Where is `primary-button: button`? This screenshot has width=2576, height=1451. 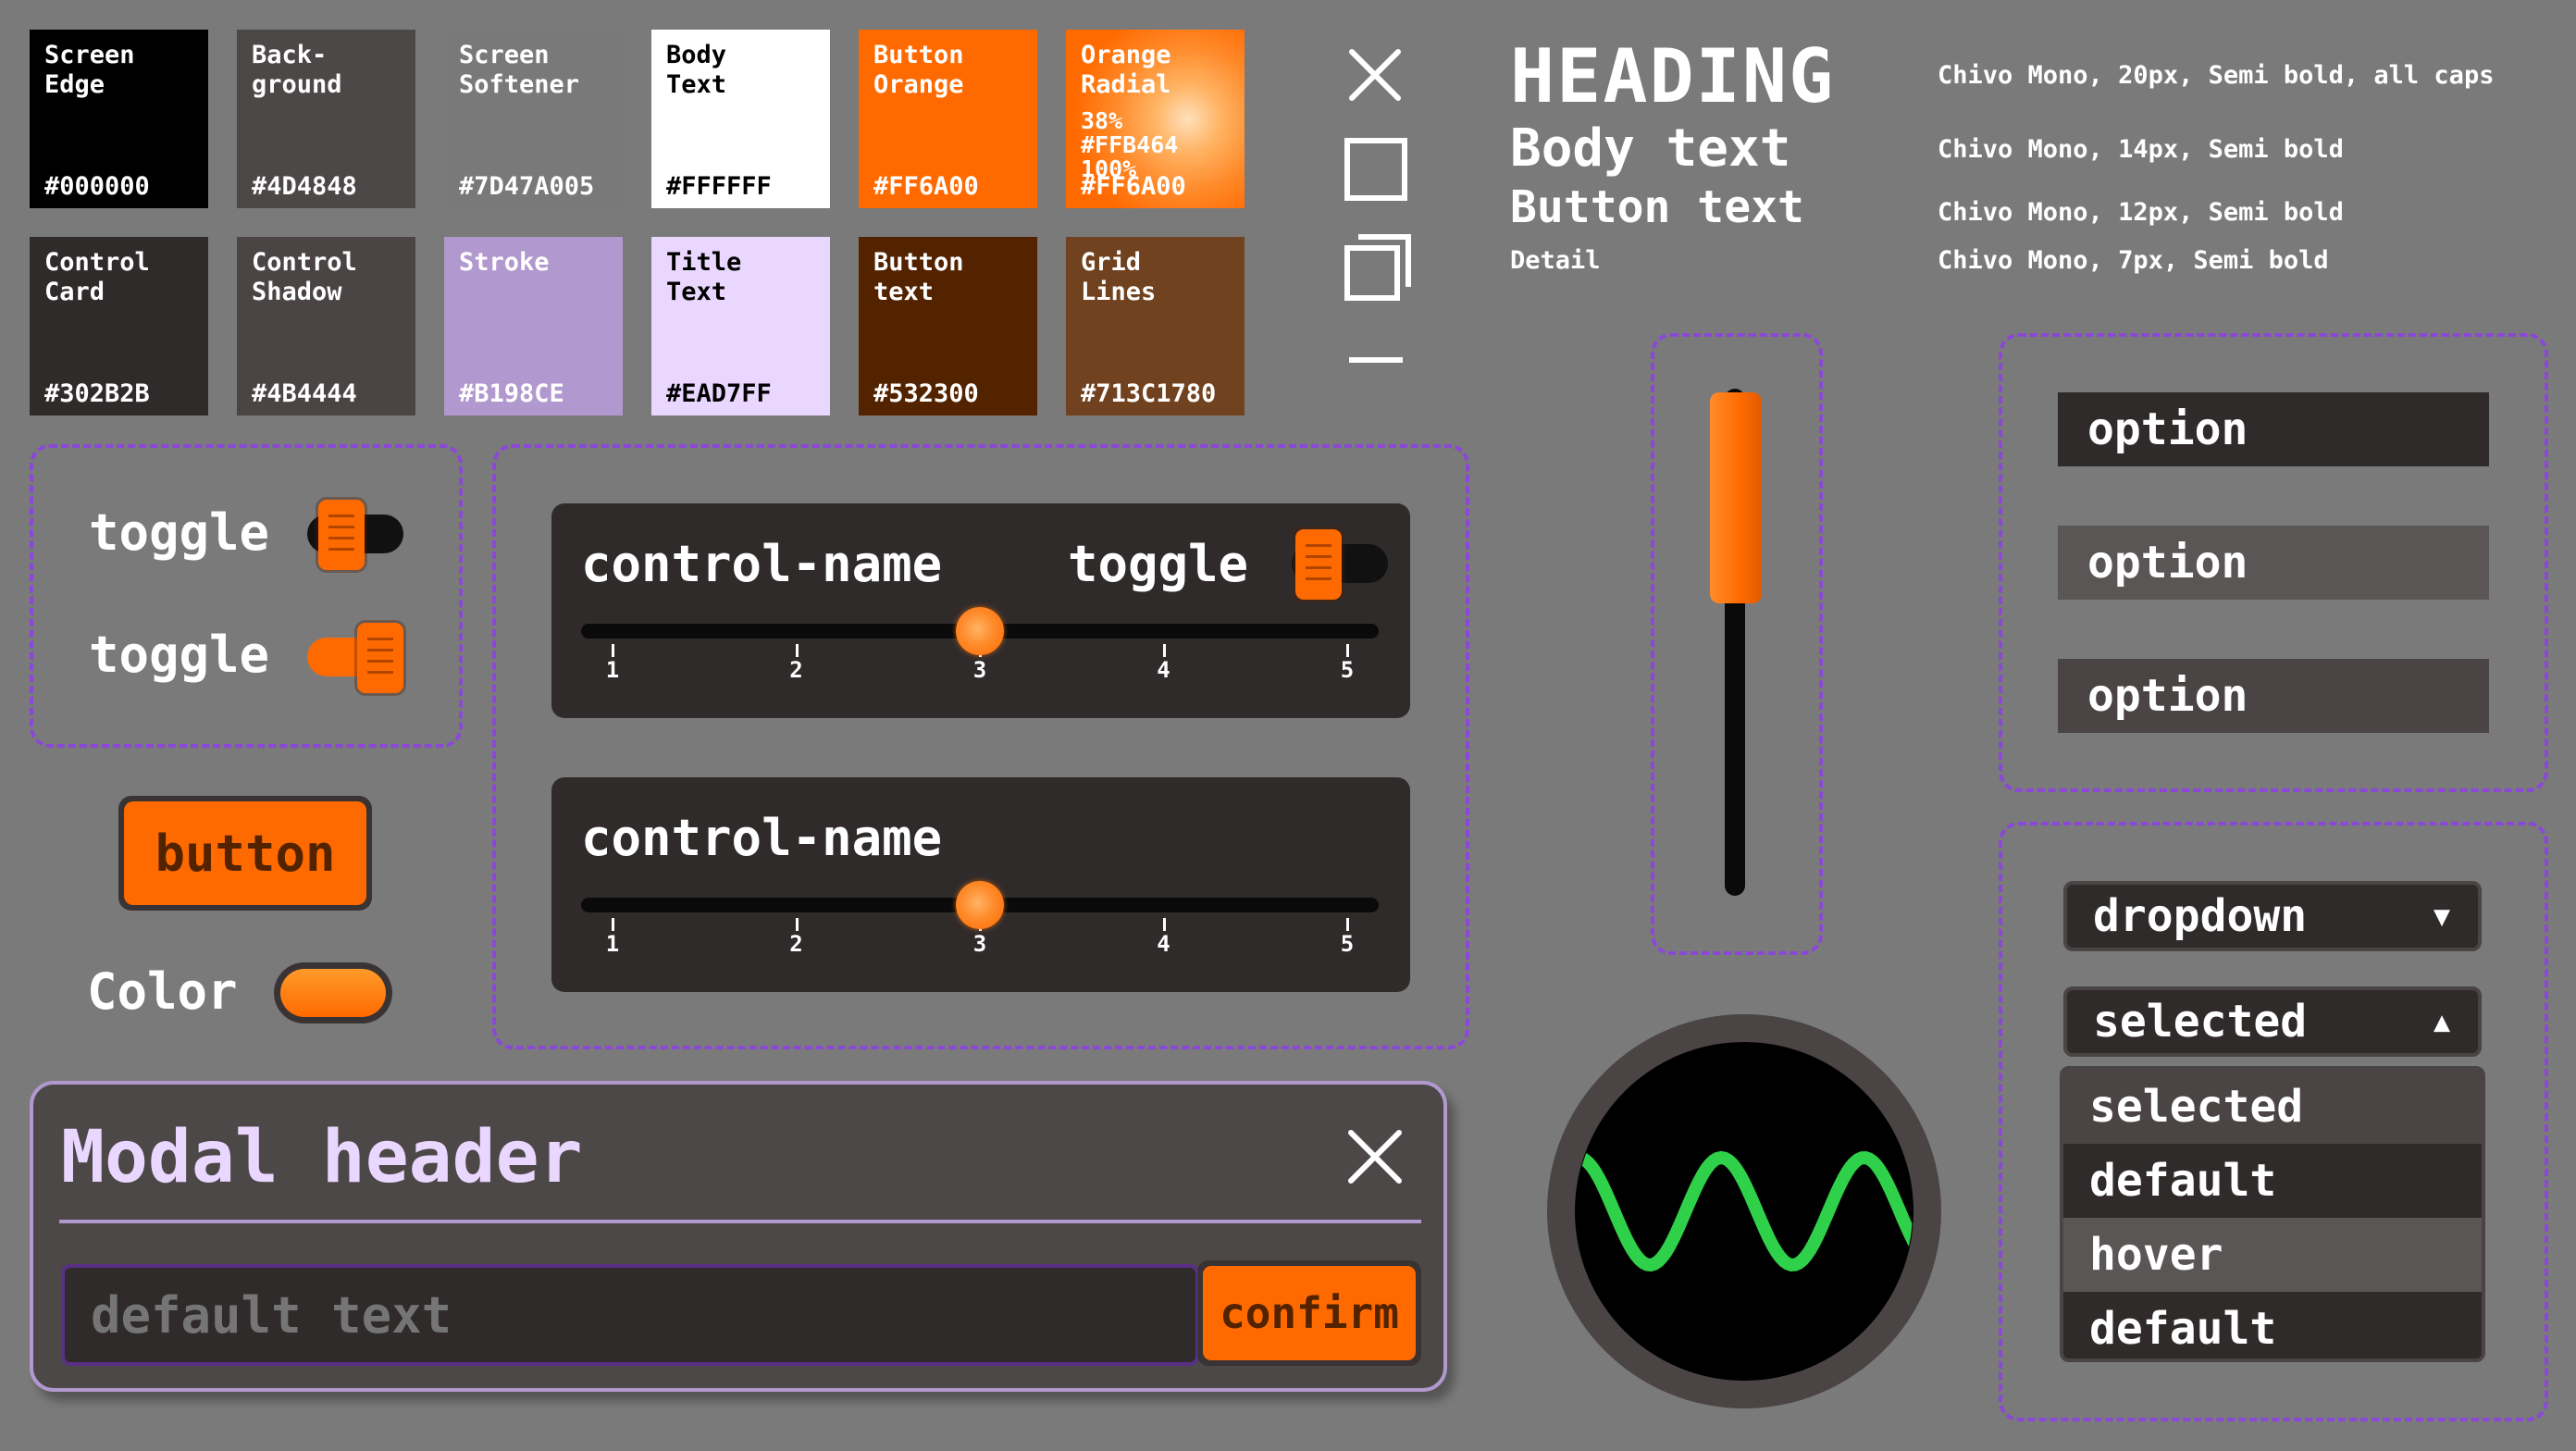
primary-button: button is located at coordinates (245, 853).